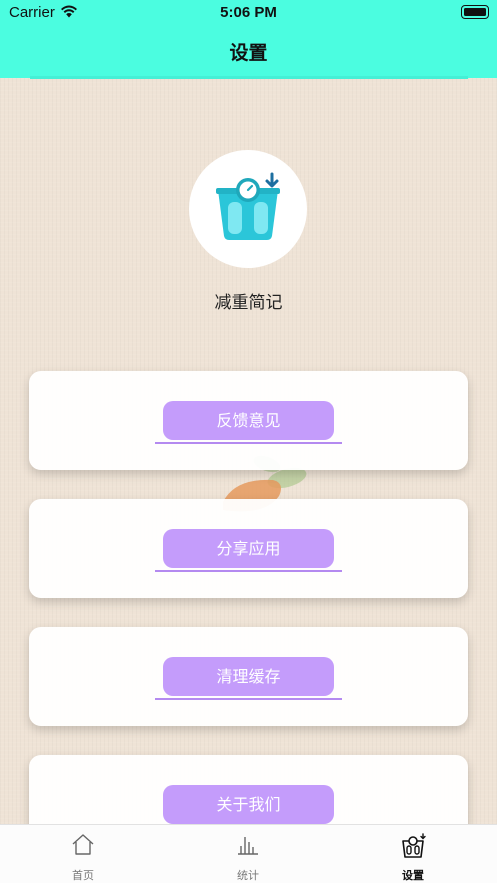 The height and width of the screenshot is (883, 497). What do you see at coordinates (83, 875) in the screenshot?
I see `tab-home-label: 首页` at bounding box center [83, 875].